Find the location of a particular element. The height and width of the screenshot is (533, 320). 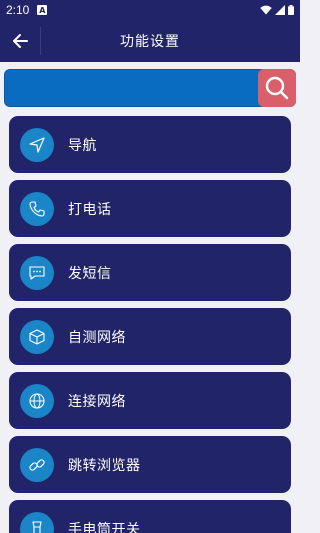

phone-icon is located at coordinates (37, 208).